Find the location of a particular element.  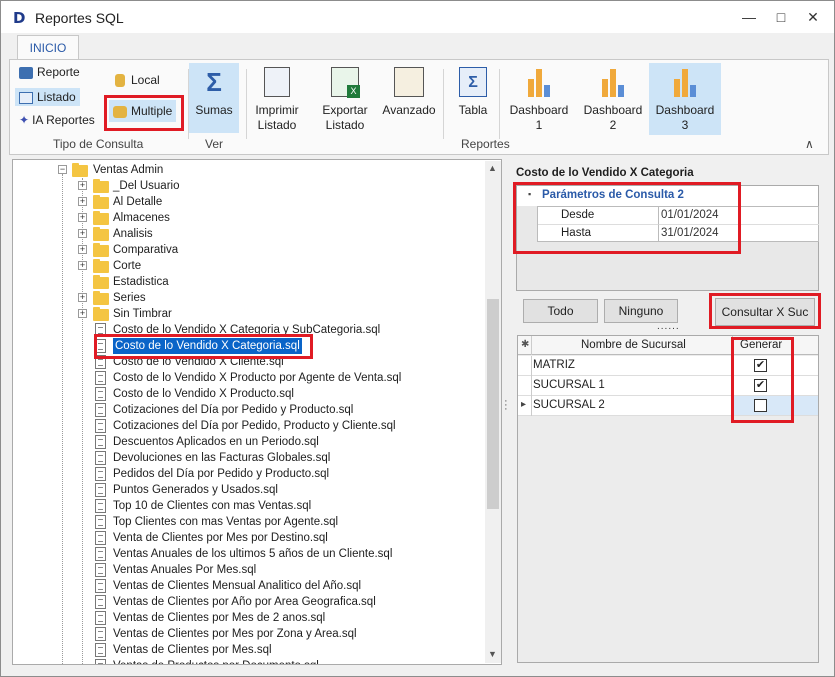

tree-folder-item: Analisis is located at coordinates (133, 234).